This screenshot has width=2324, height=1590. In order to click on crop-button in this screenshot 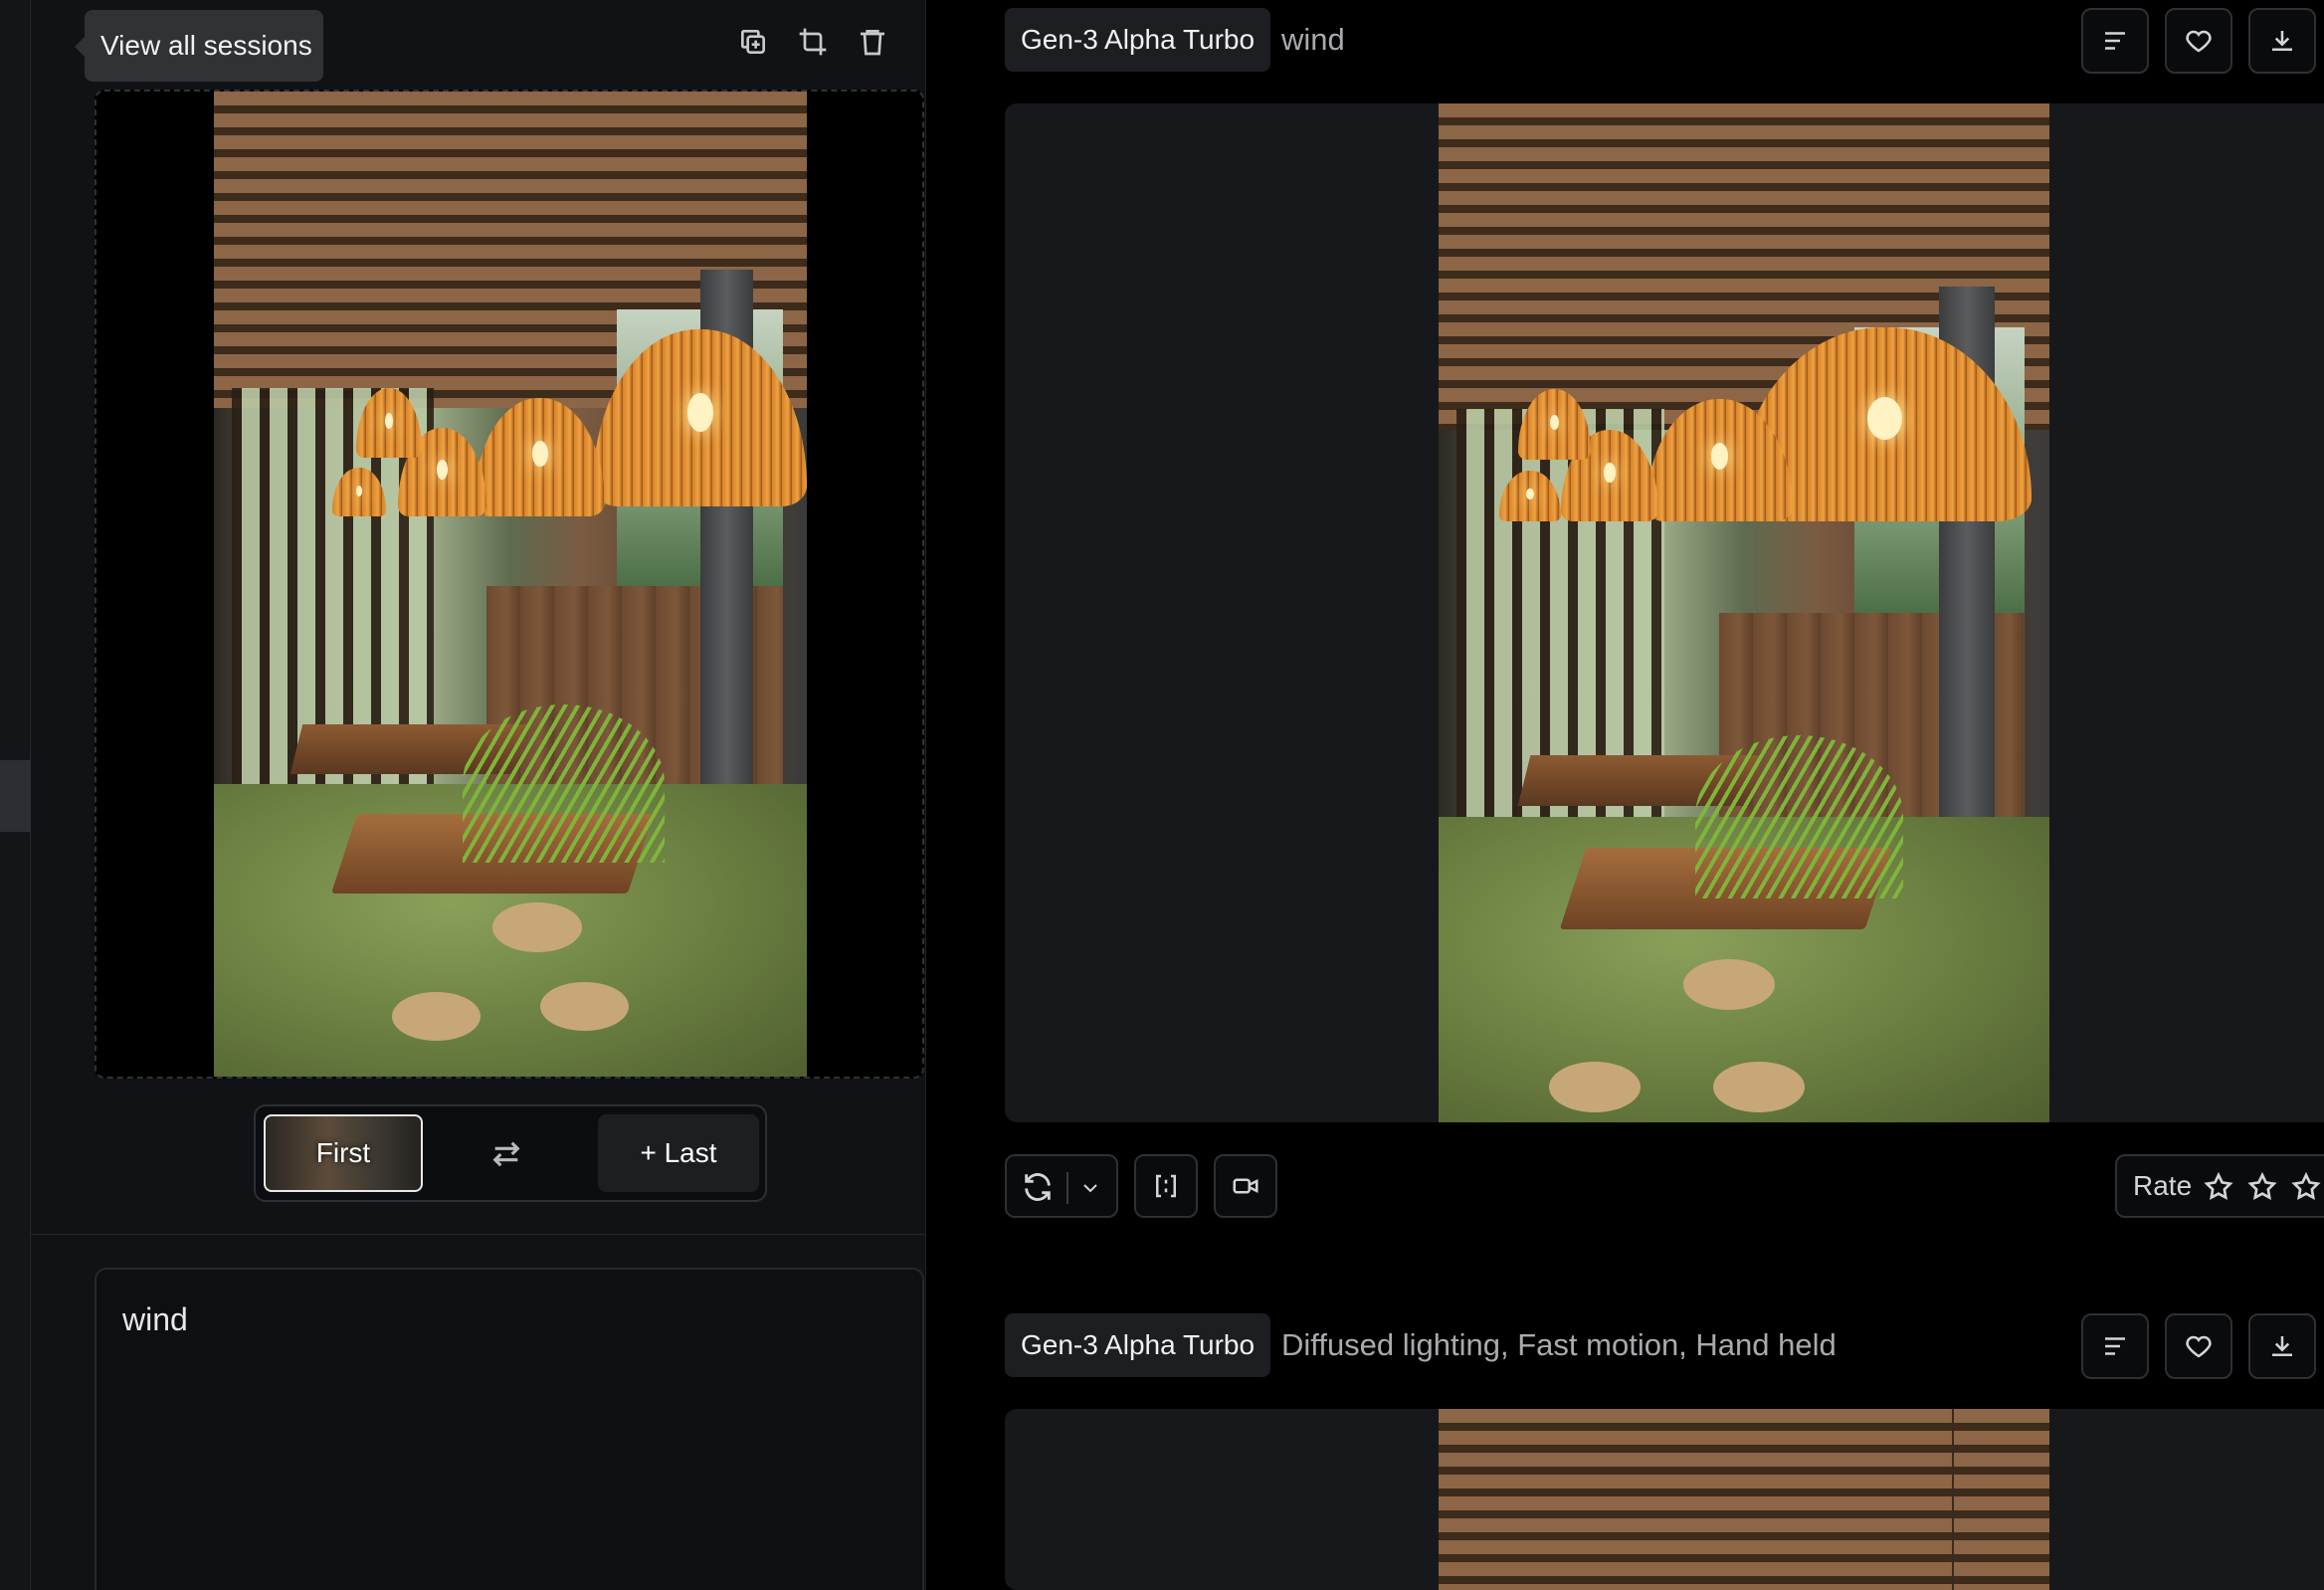, I will do `click(813, 42)`.